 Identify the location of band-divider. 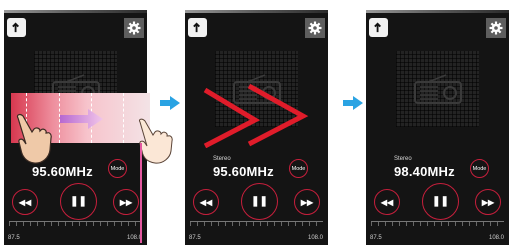
(123, 118).